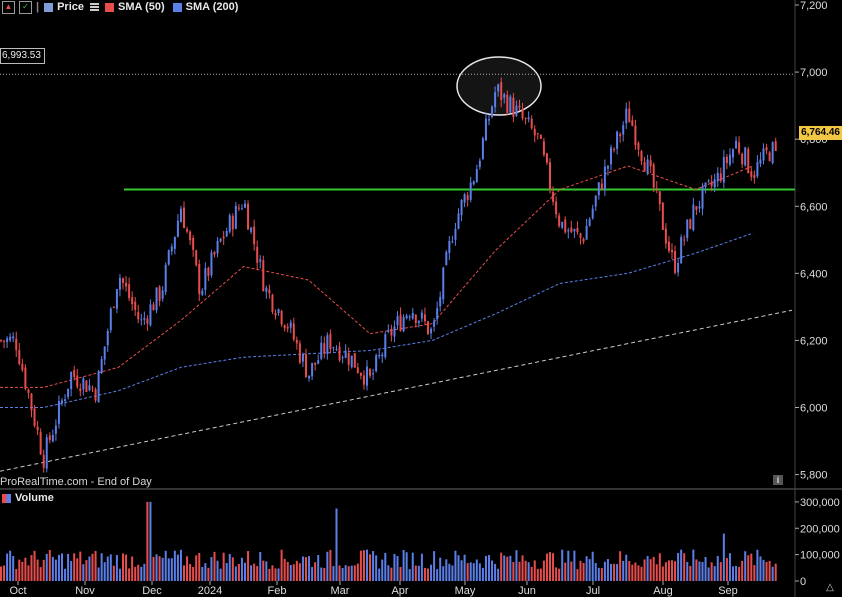  What do you see at coordinates (25, 7) in the screenshot?
I see `zoom-icon: ✓` at bounding box center [25, 7].